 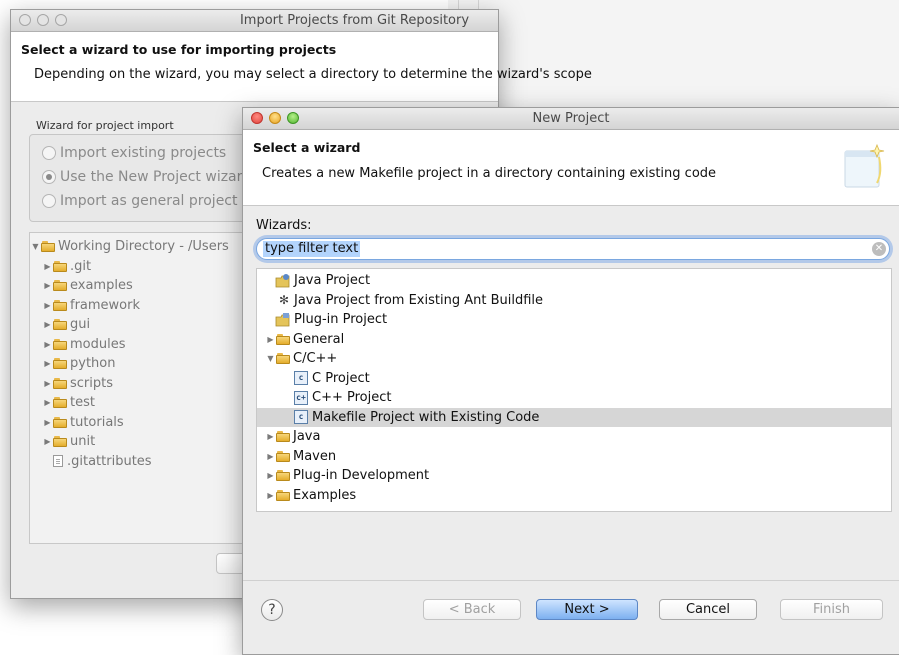 I want to click on tree-item-plugin-project: Plug-in Project, so click(x=574, y=320).